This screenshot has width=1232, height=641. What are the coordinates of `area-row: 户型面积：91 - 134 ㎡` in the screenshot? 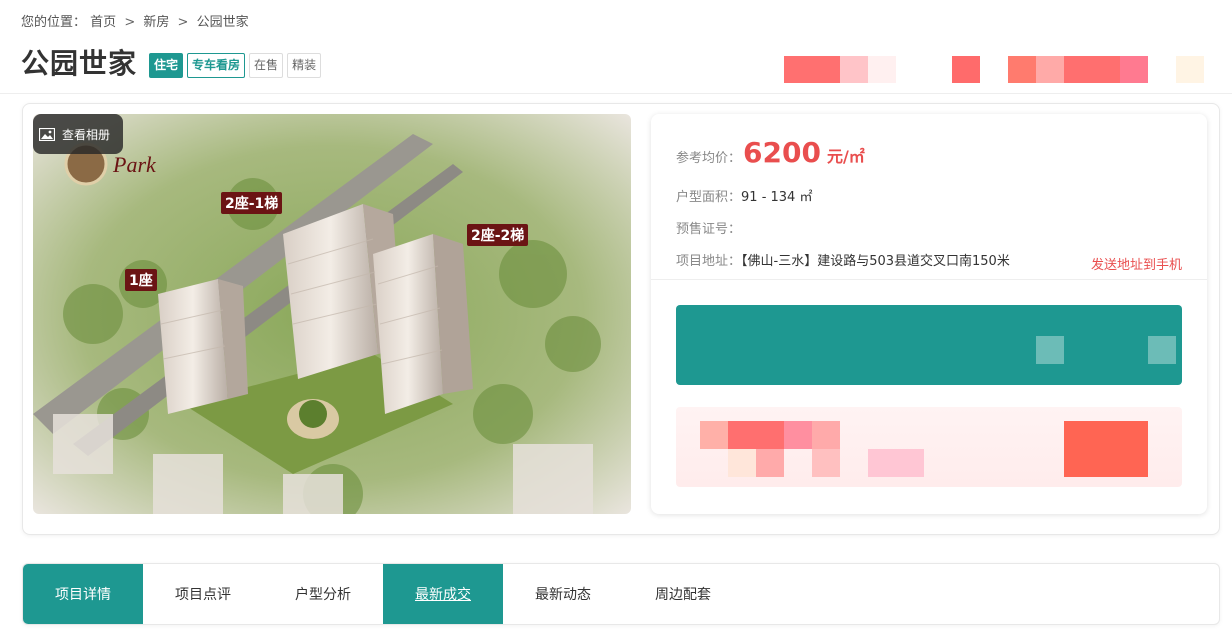 It's located at (744, 195).